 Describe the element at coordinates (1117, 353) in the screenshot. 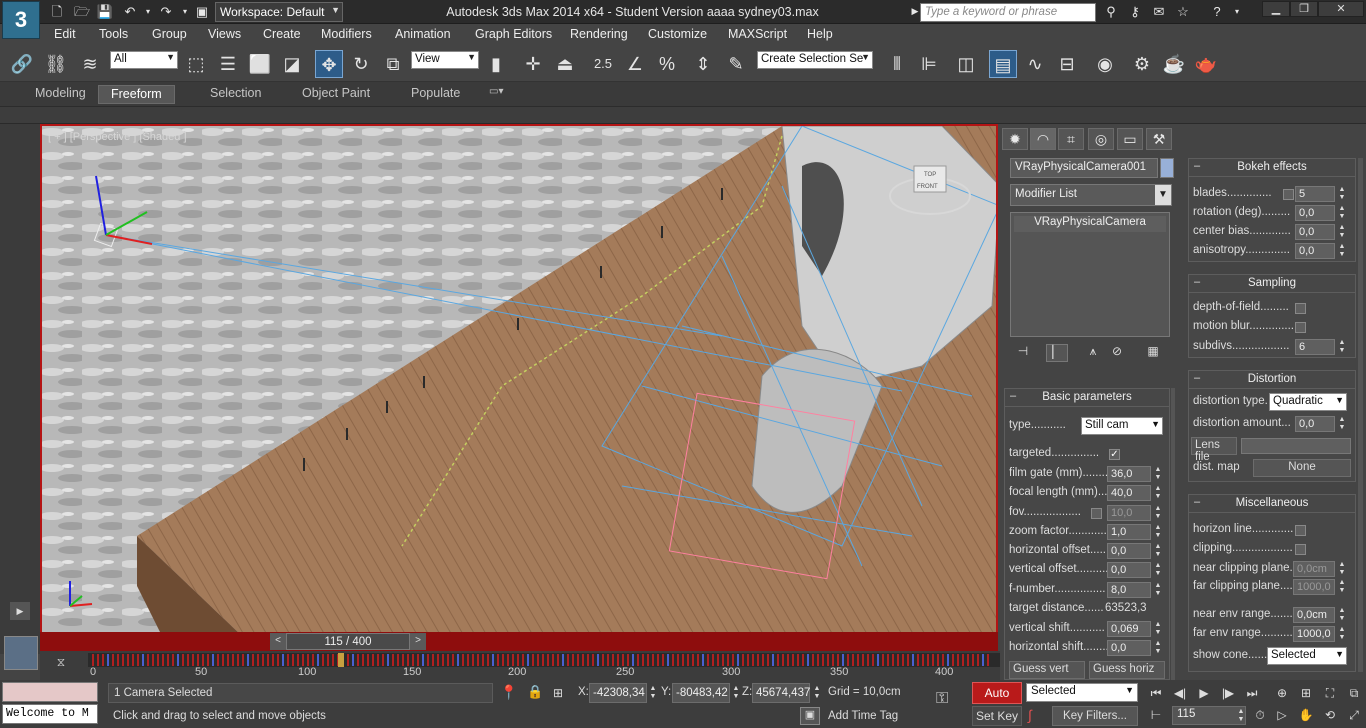

I see `remove-modifier-icon: ⊘` at that location.